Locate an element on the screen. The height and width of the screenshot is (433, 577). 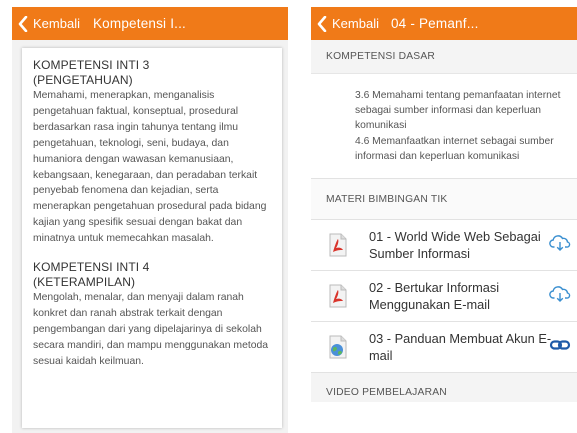
section-heading: KOMPETENSI INTI 4 is located at coordinates (91, 267).